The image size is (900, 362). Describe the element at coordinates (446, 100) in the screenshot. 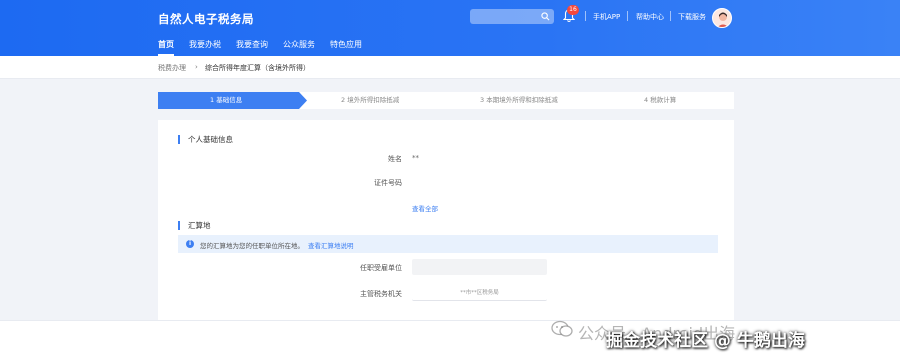

I see `step-progress: 1 基础信息 2 境外所得扣除抵减 3 本期境外所得和扣除抵减 4 税款计算` at that location.